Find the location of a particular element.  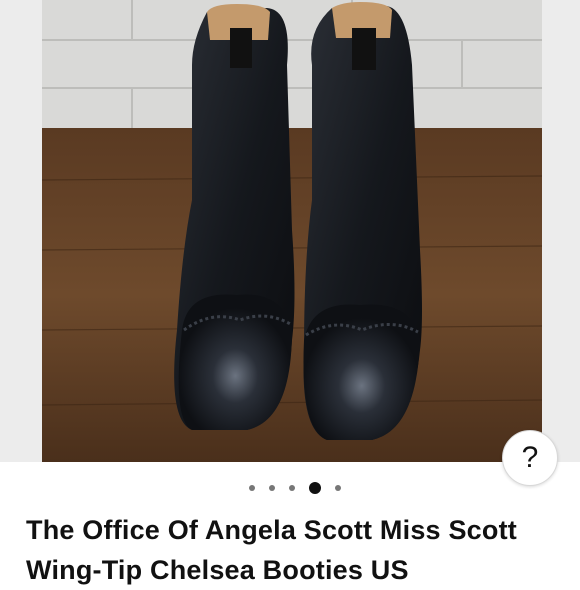

question-mark-icon: ? is located at coordinates (530, 457).